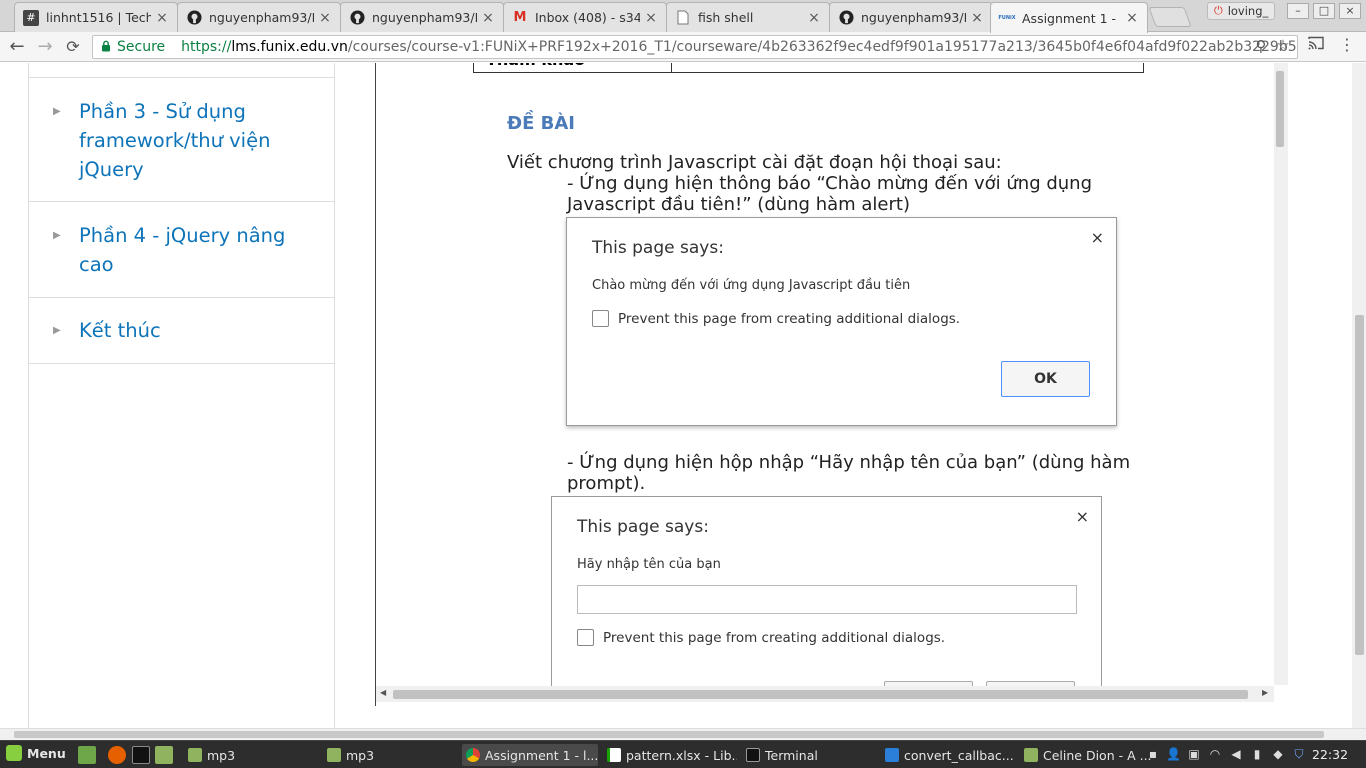 This screenshot has width=1366, height=768. I want to click on terminal-icon, so click(753, 755).